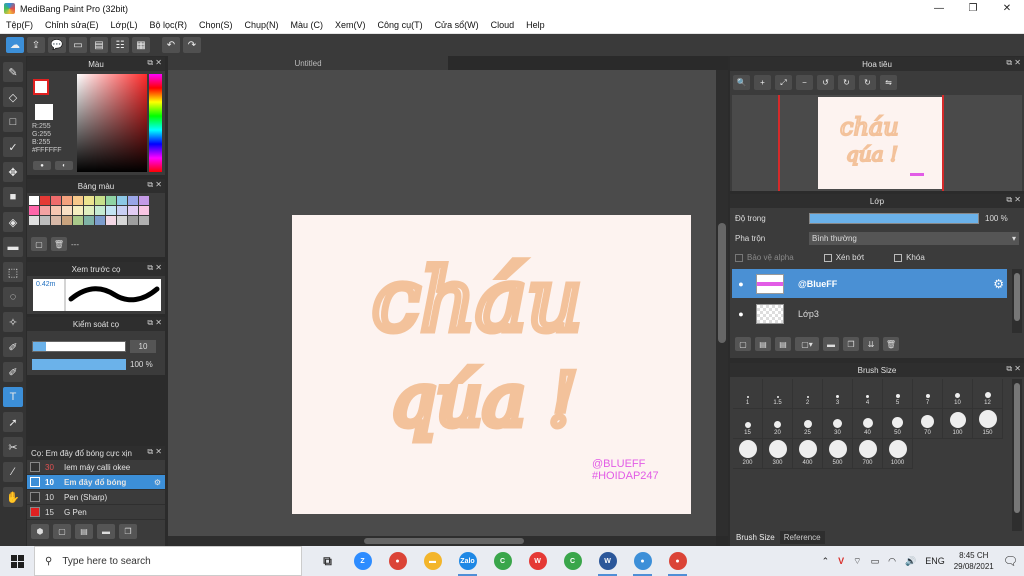  What do you see at coordinates (783, 344) in the screenshot?
I see `new-8bit-layer-icon: ▤` at bounding box center [783, 344].